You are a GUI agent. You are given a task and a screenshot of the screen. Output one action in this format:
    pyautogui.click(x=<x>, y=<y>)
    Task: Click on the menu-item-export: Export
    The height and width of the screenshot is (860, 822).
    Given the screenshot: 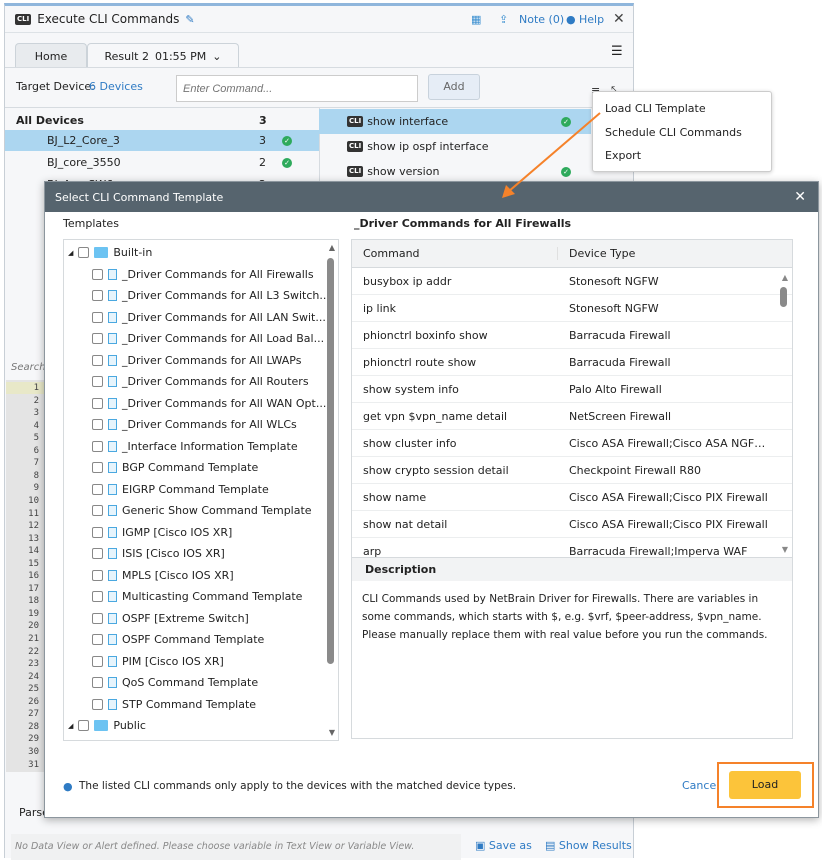 What is the action you would take?
    pyautogui.click(x=682, y=156)
    